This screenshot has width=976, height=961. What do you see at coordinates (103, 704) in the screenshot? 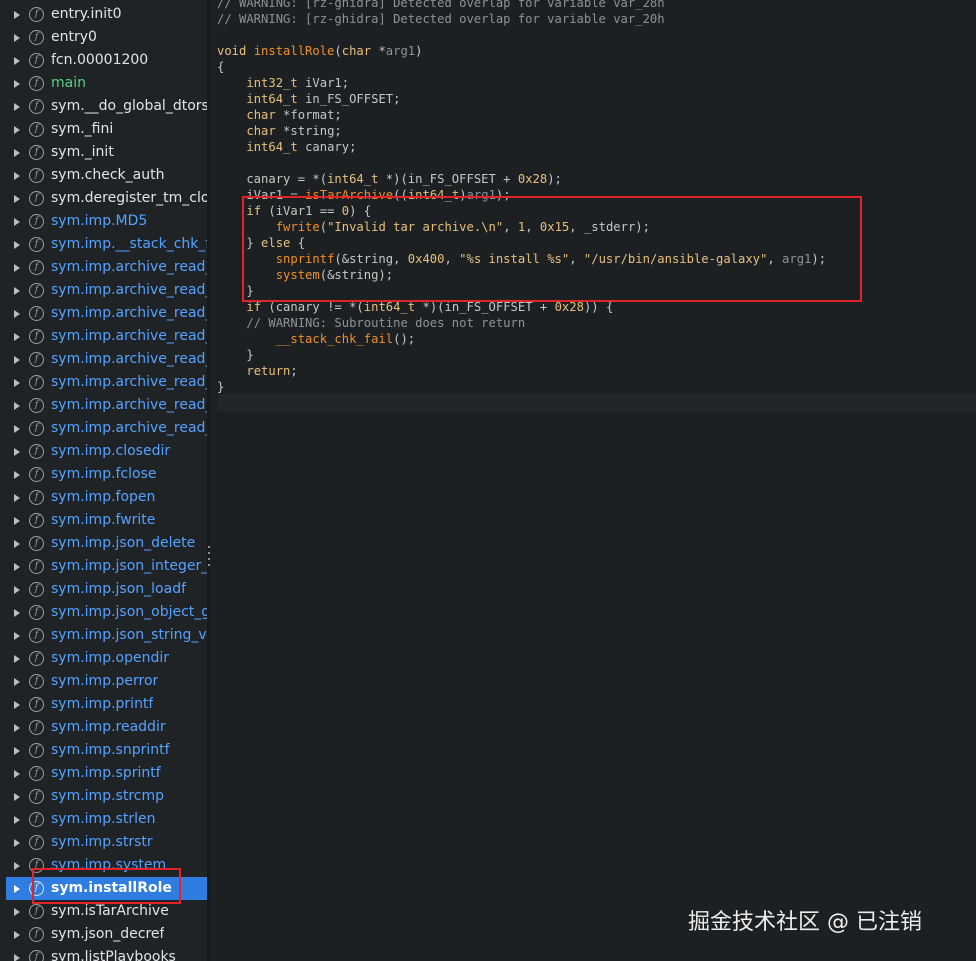
I see `function-list-item: f sym.imp.printf` at bounding box center [103, 704].